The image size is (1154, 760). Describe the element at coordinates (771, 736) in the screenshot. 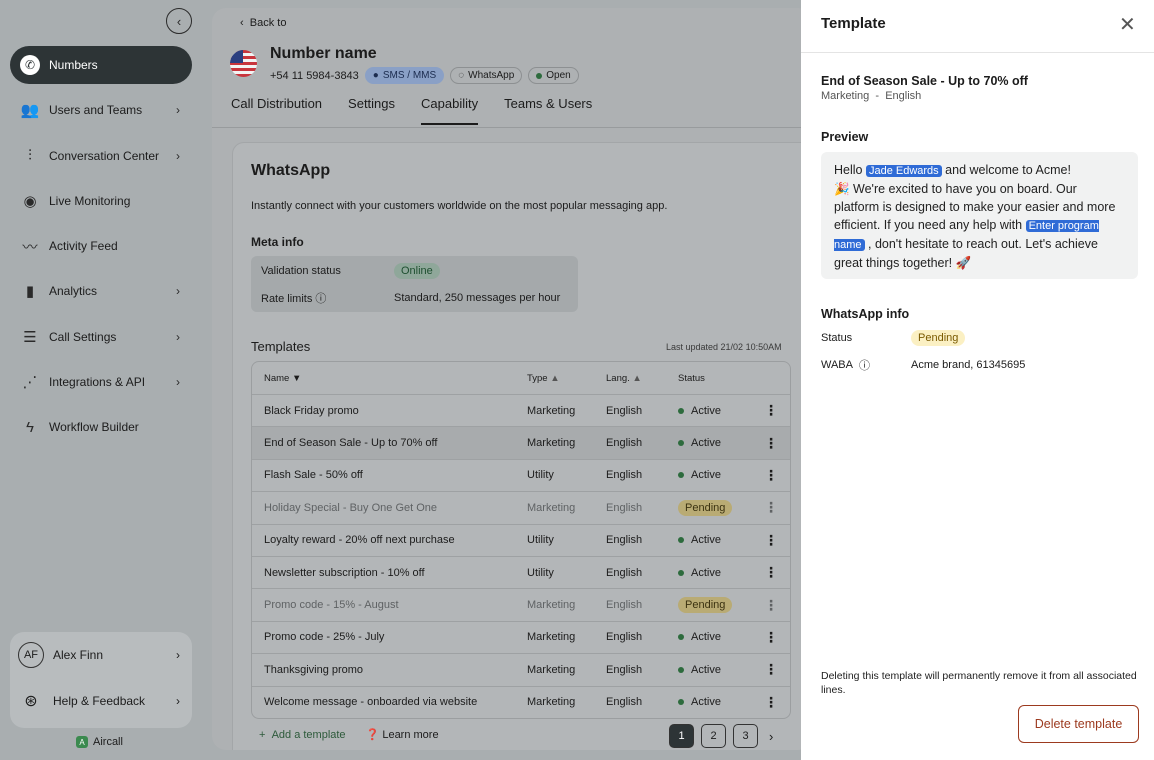

I see `next-page-icon: ›` at that location.